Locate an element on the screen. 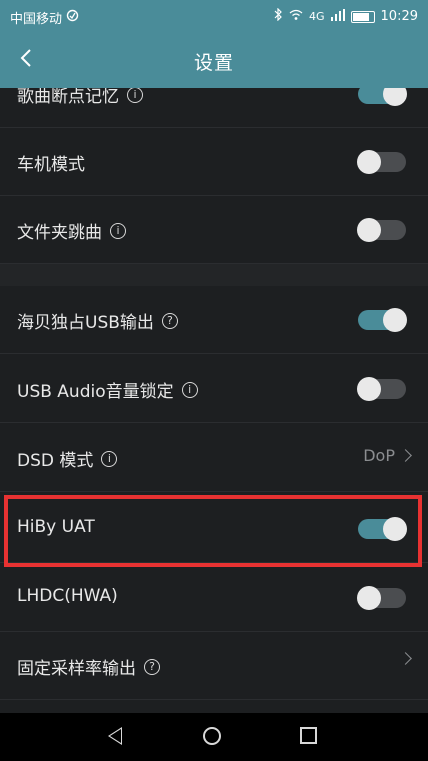  setting-label: USB Audio音量锁定 is located at coordinates (95, 392).